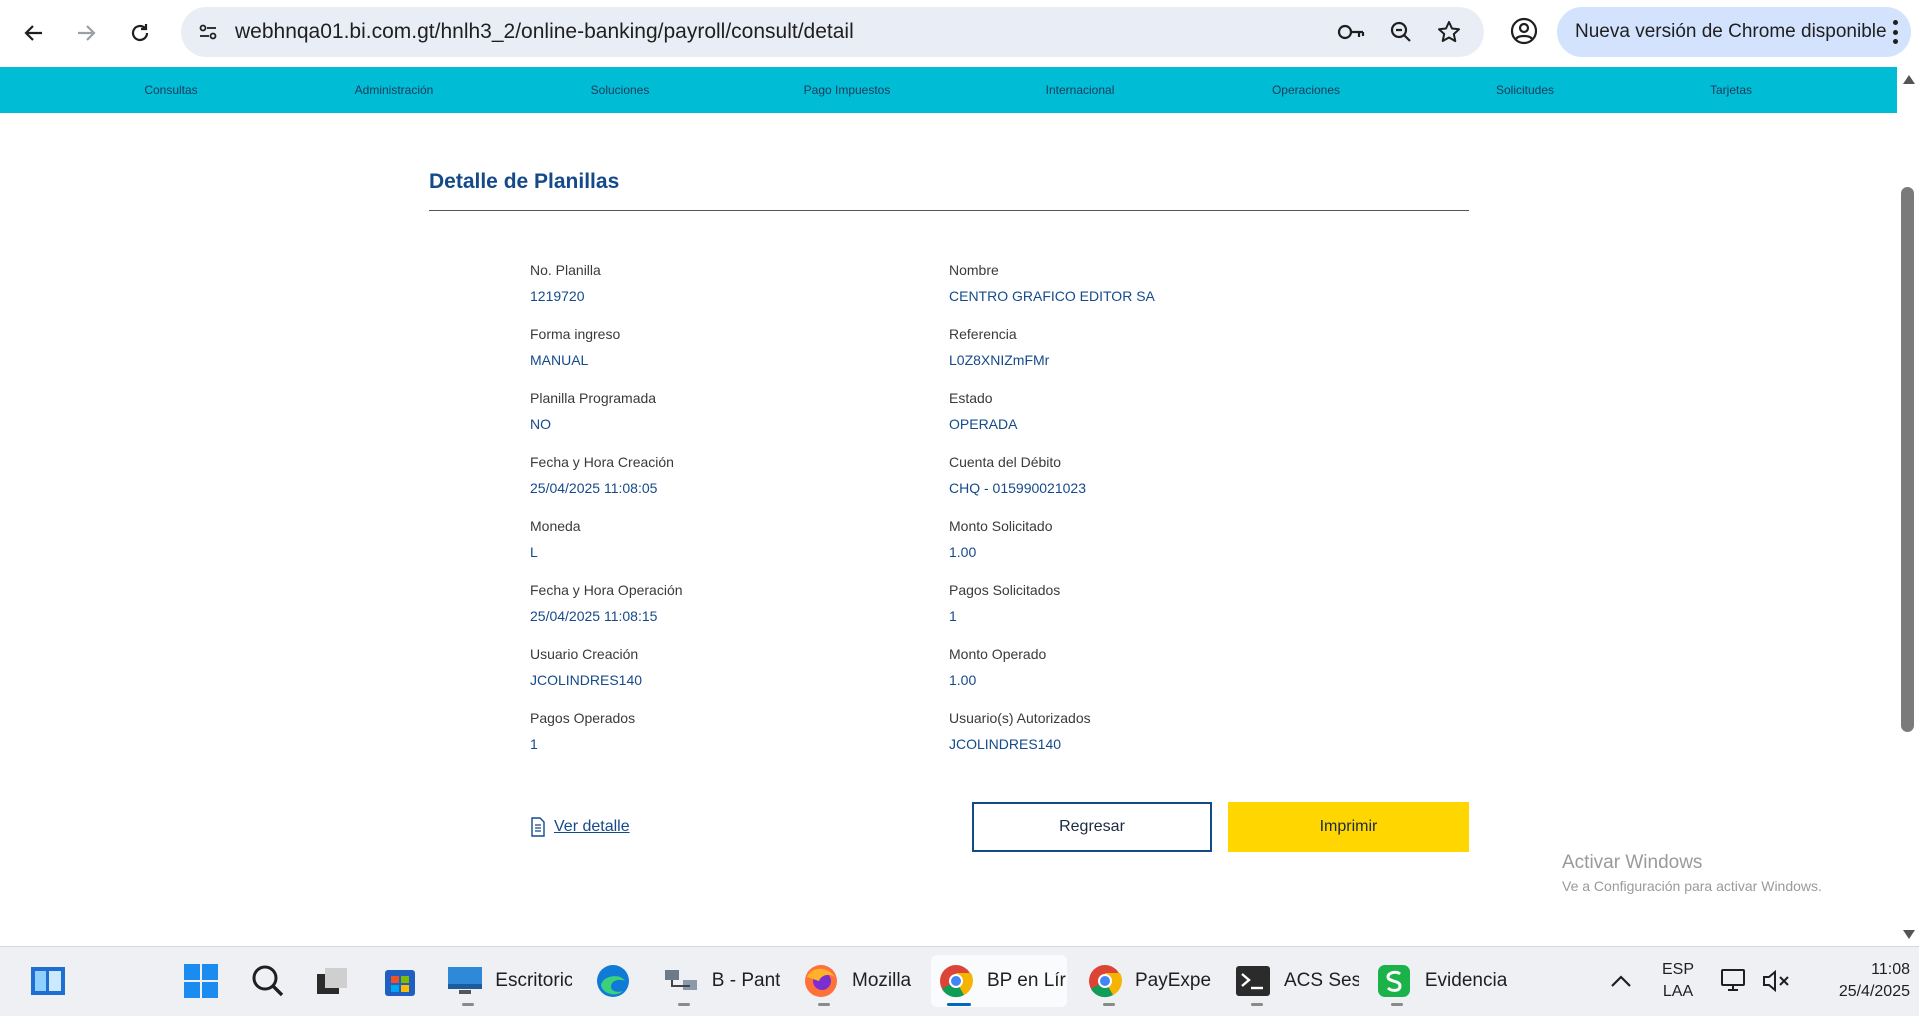  What do you see at coordinates (268, 981) in the screenshot?
I see `search-icon` at bounding box center [268, 981].